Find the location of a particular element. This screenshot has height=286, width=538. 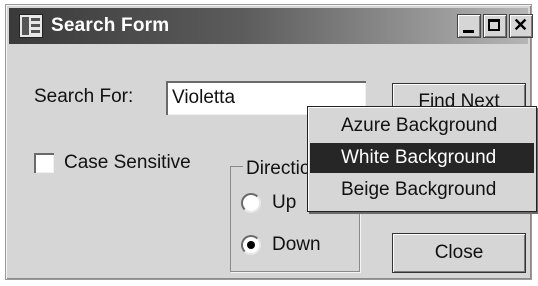

direction-up-radio is located at coordinates (251, 203).